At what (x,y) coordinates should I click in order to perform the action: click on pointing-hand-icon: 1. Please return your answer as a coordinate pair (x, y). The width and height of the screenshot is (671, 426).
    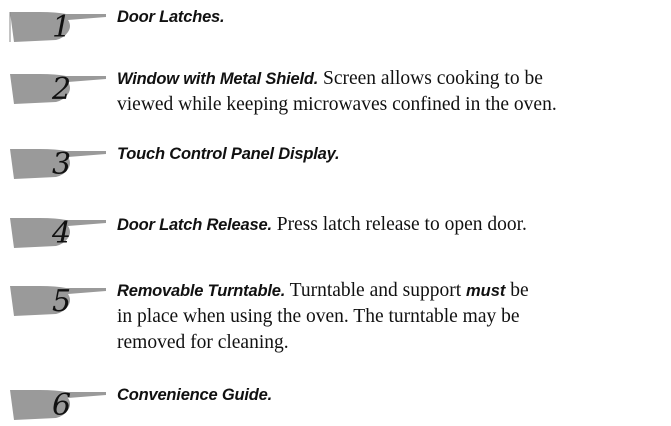
    Looking at the image, I should click on (57, 26).